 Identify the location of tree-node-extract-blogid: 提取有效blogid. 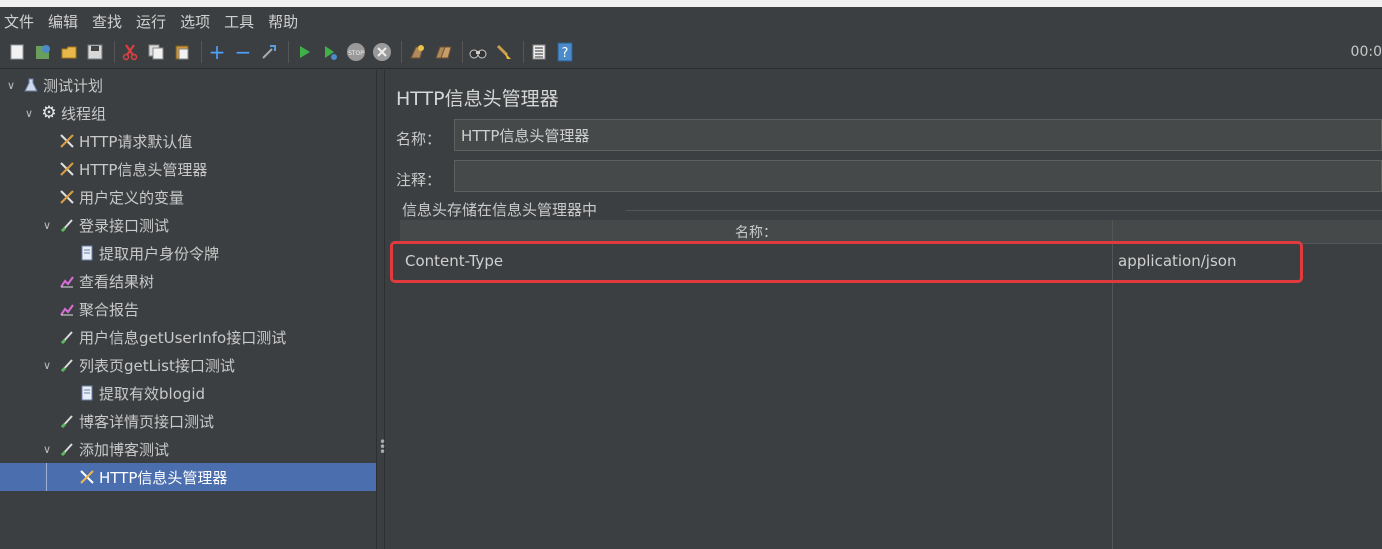
(141, 393).